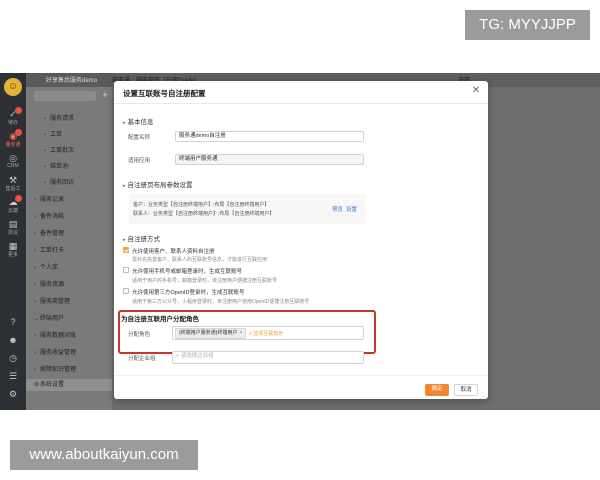 This screenshot has height=480, width=600. What do you see at coordinates (13, 358) in the screenshot?
I see `clock-icon: ◷` at bounding box center [13, 358].